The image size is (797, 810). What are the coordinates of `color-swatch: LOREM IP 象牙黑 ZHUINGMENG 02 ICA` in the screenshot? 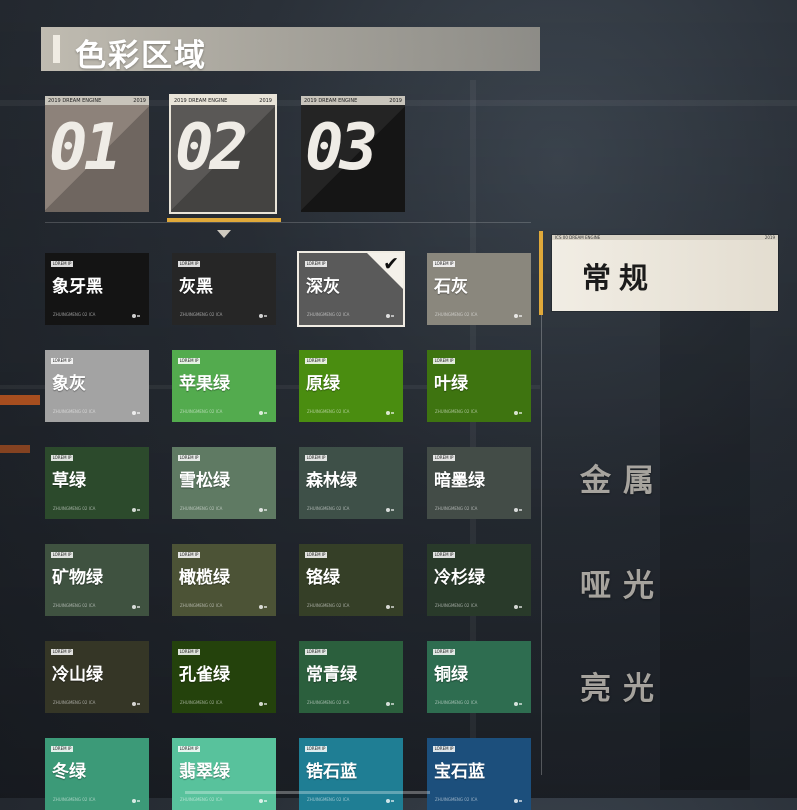 It's located at (97, 289).